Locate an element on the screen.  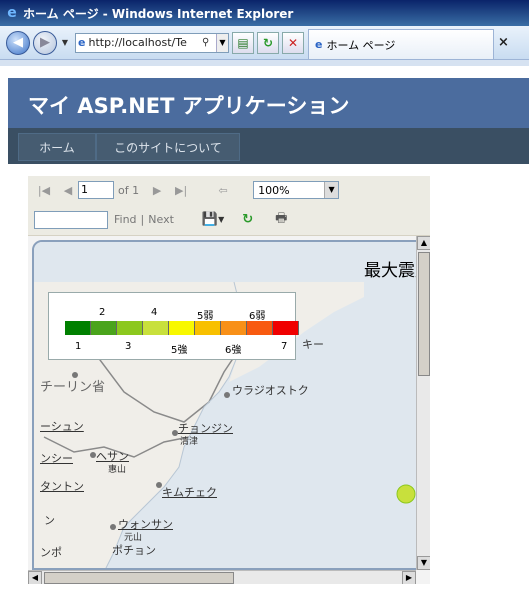
refresh-button: ↻ is located at coordinates (268, 42).